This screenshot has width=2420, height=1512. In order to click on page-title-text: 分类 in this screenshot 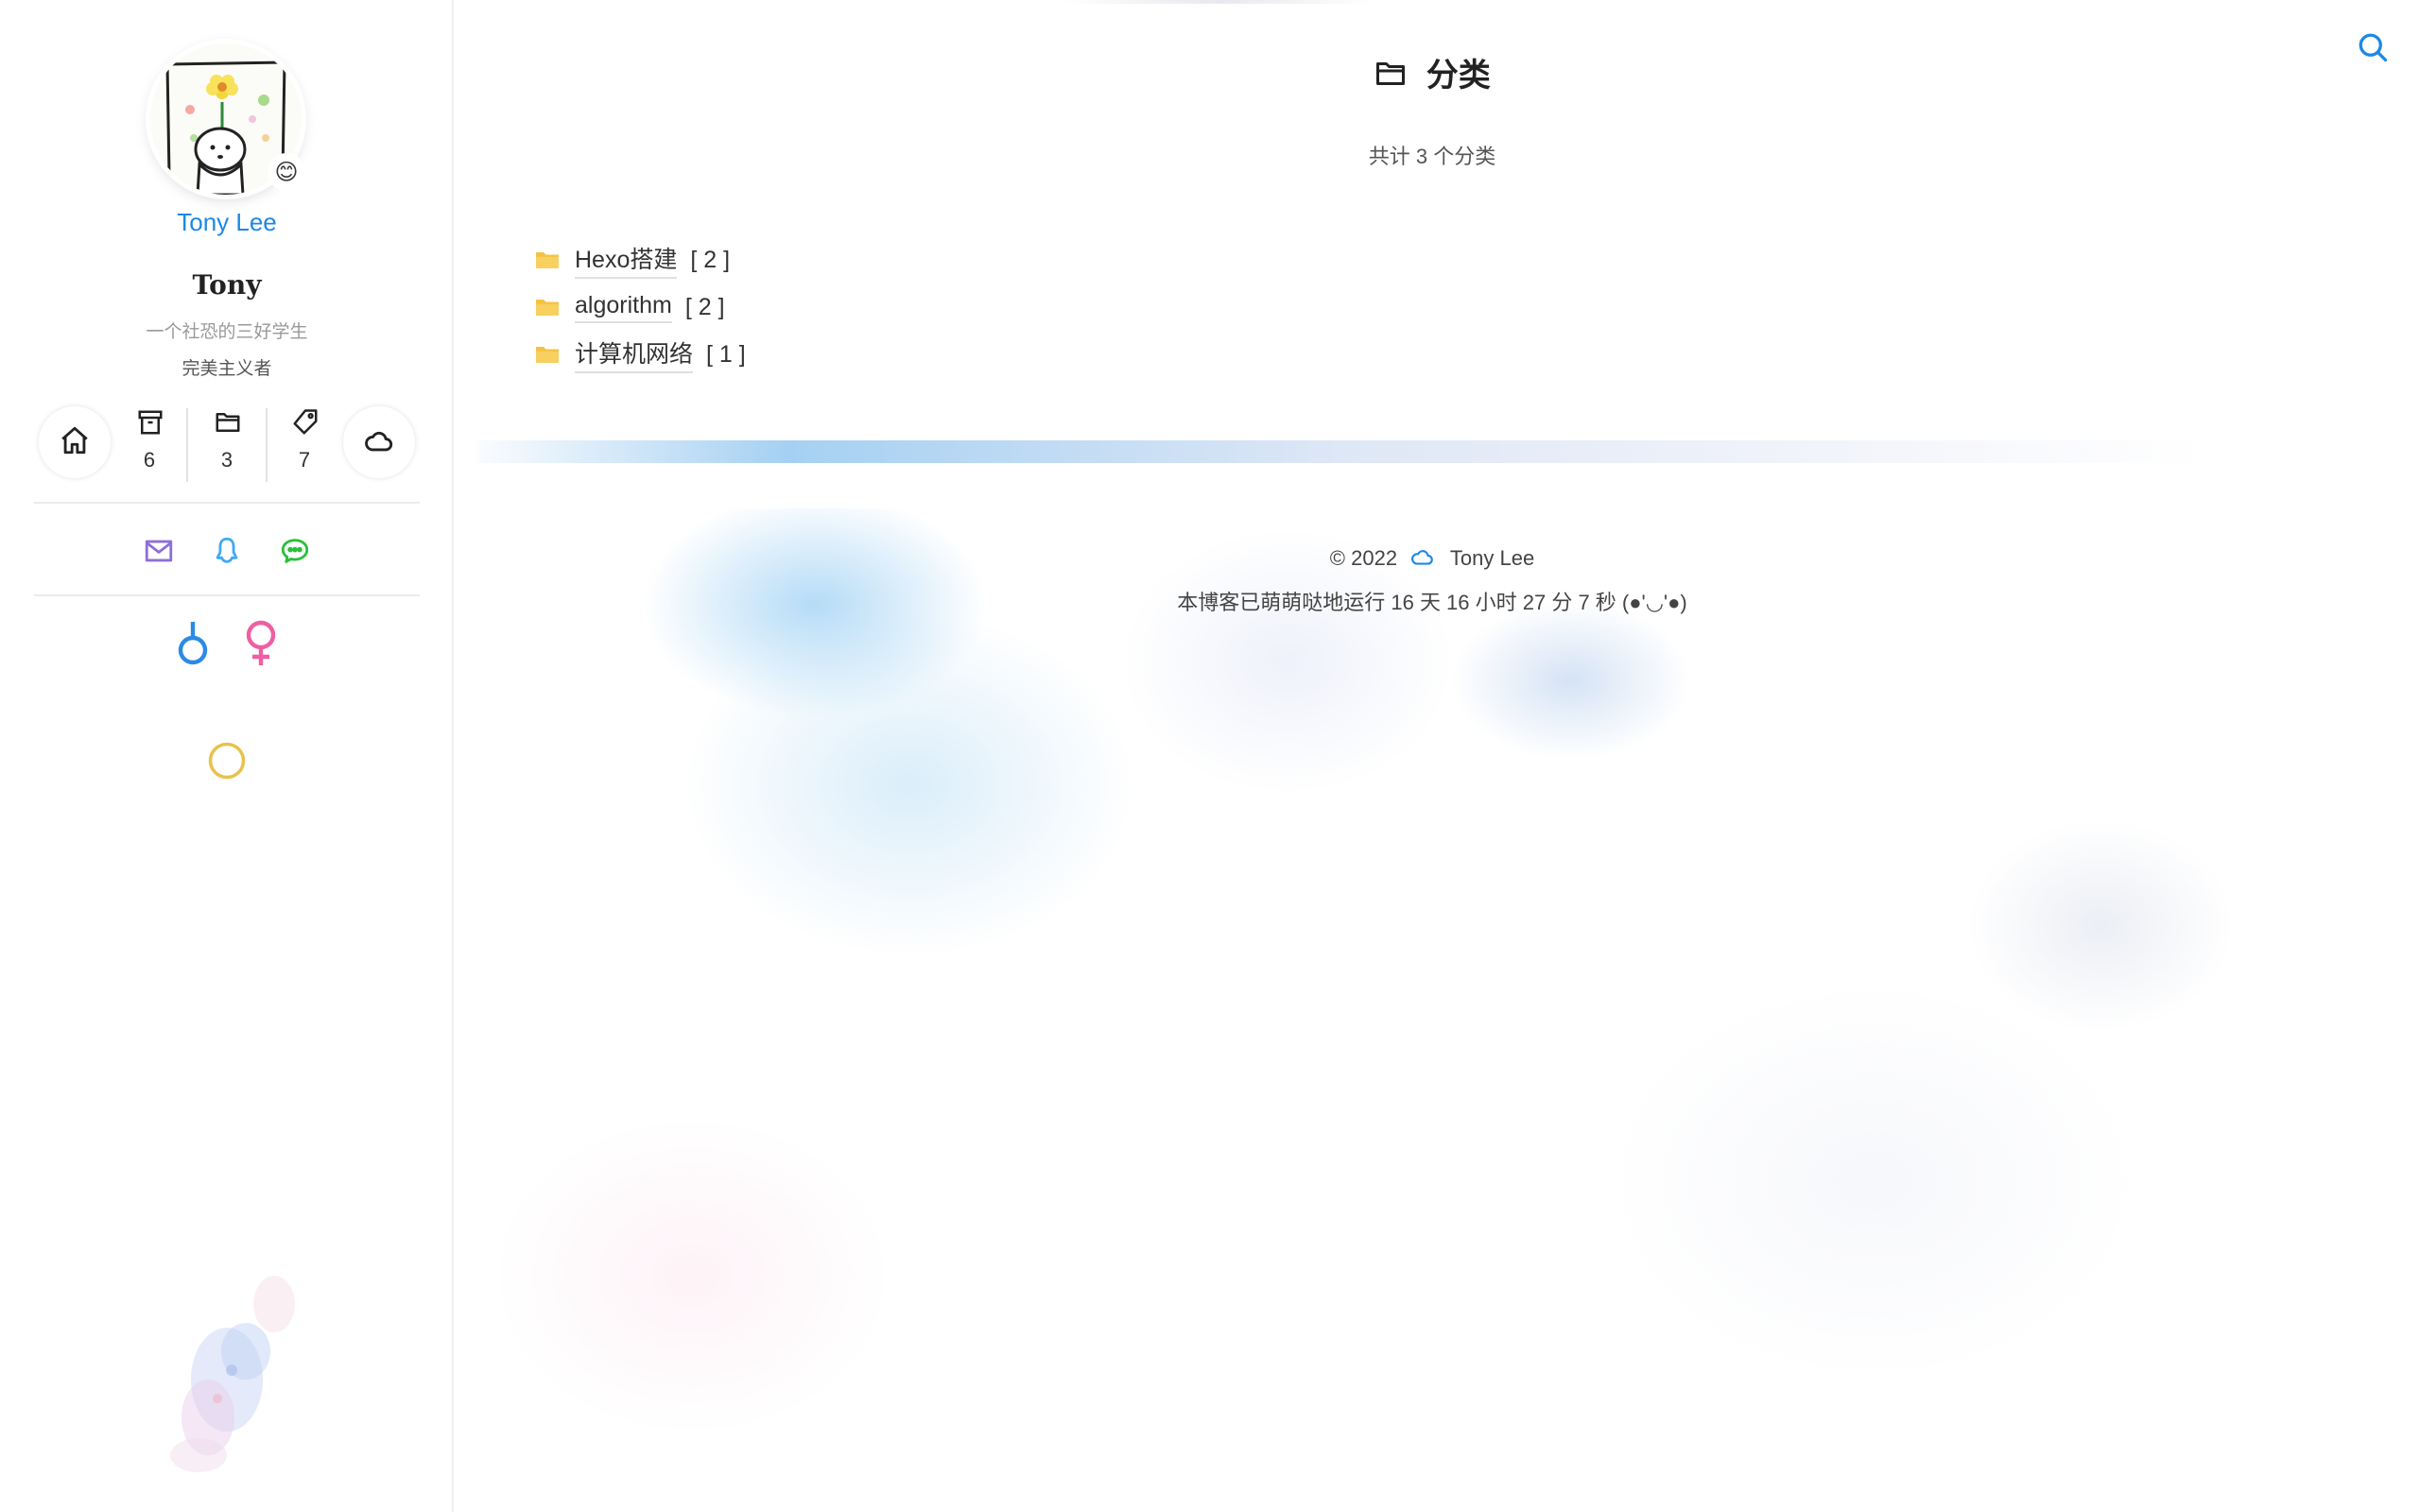, I will do `click(1459, 76)`.